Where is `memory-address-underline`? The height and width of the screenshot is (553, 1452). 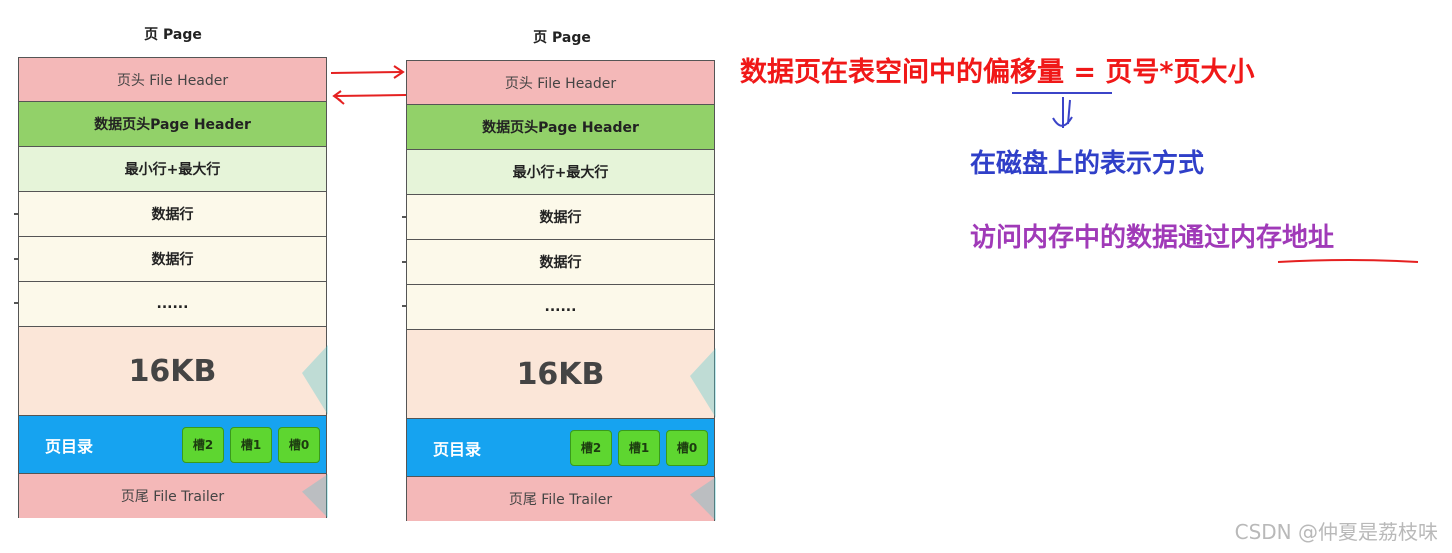
memory-address-underline is located at coordinates (1348, 261).